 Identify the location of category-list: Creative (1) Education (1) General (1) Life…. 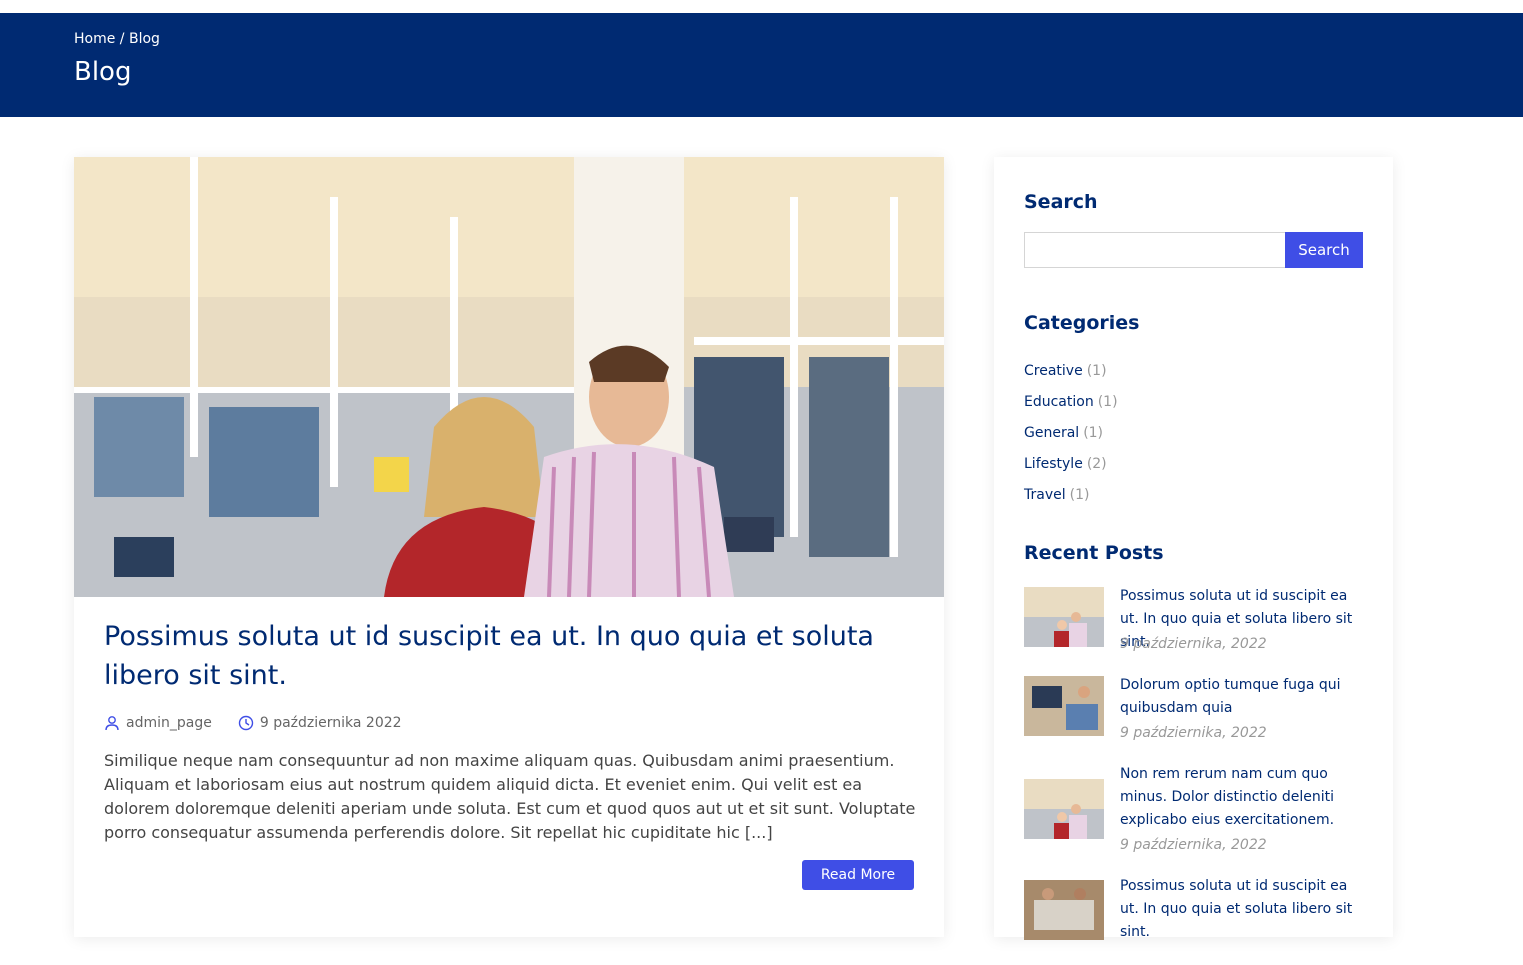
(1071, 440).